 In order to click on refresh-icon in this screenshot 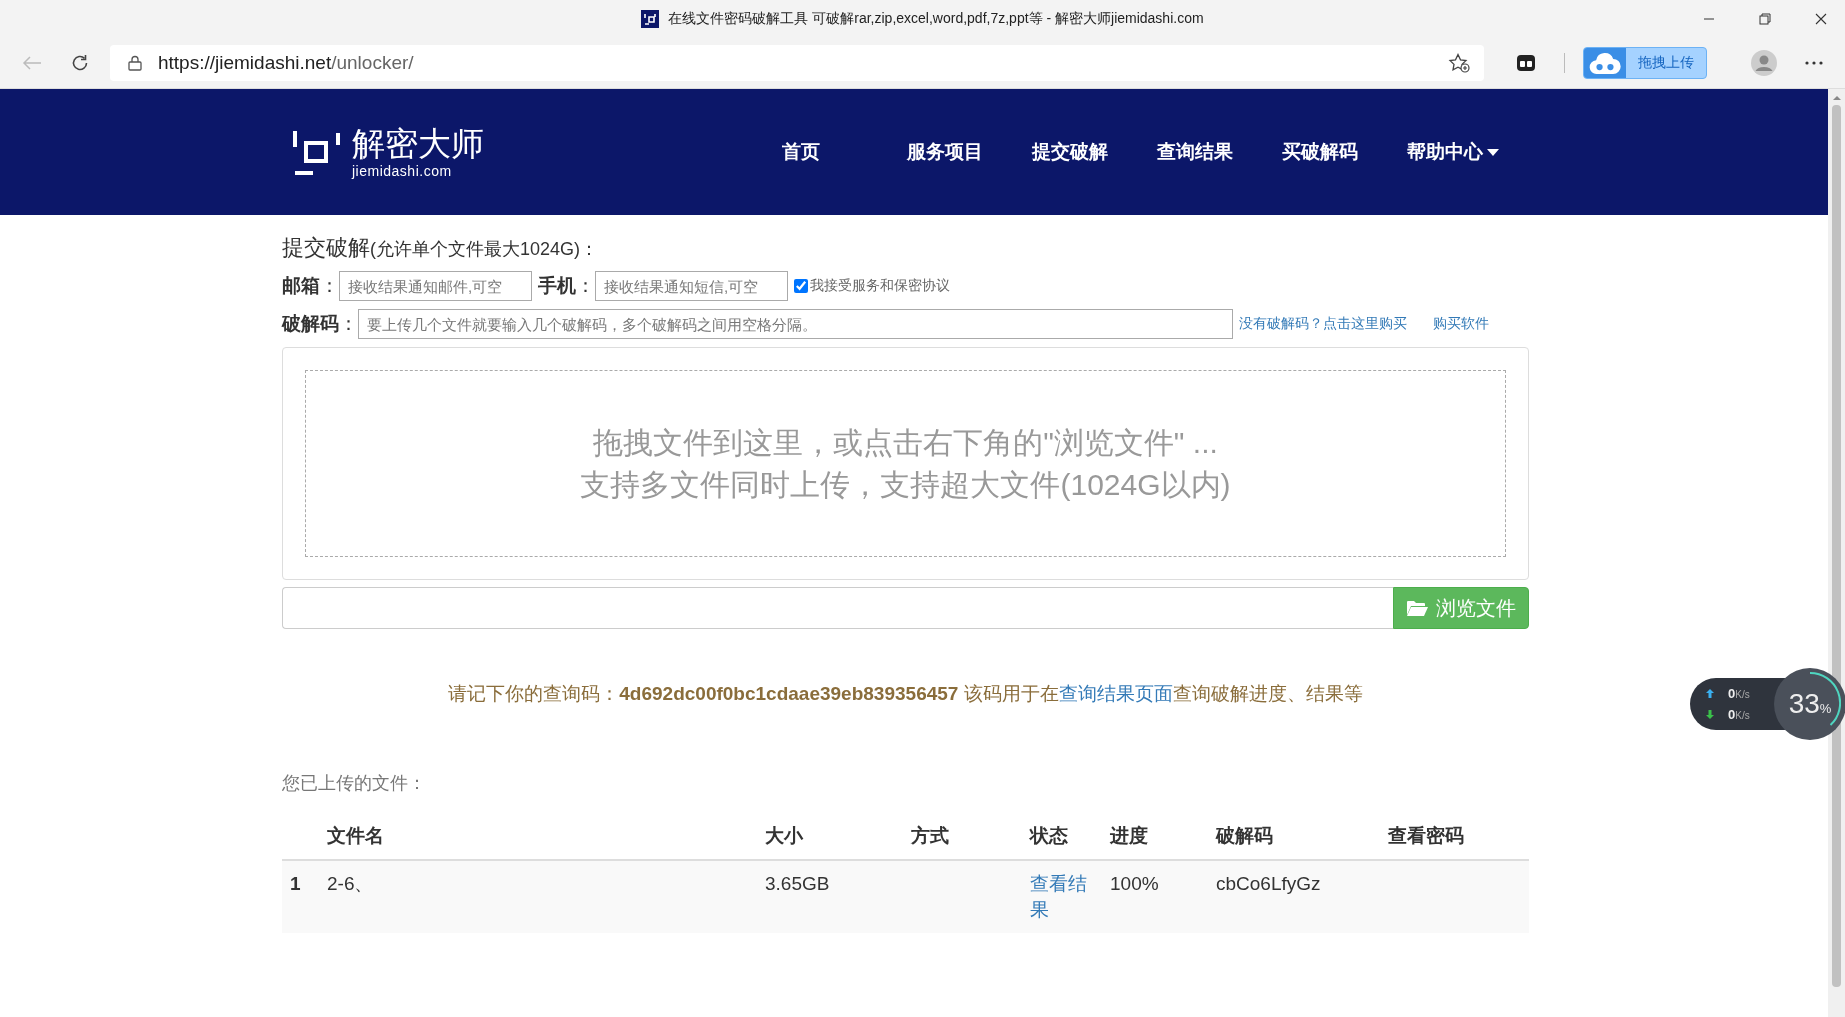, I will do `click(80, 63)`.